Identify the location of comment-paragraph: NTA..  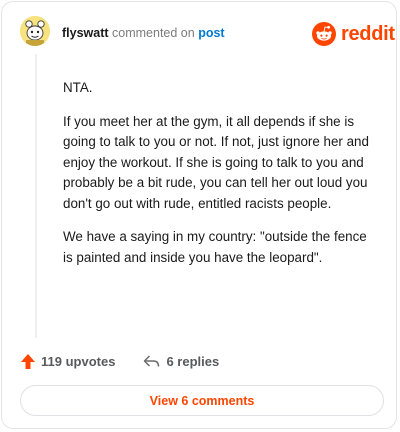
(78, 87).